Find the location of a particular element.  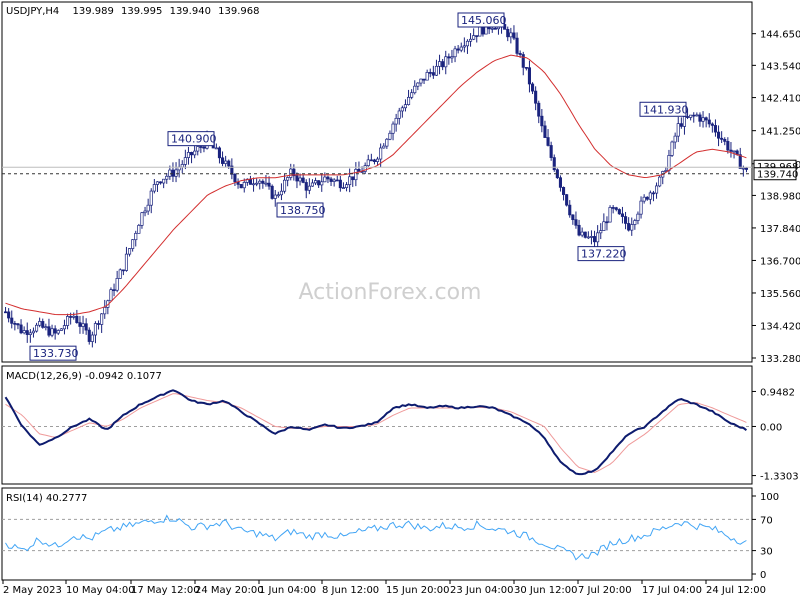

macd-y-tick-label: 0.9482 is located at coordinates (777, 392).